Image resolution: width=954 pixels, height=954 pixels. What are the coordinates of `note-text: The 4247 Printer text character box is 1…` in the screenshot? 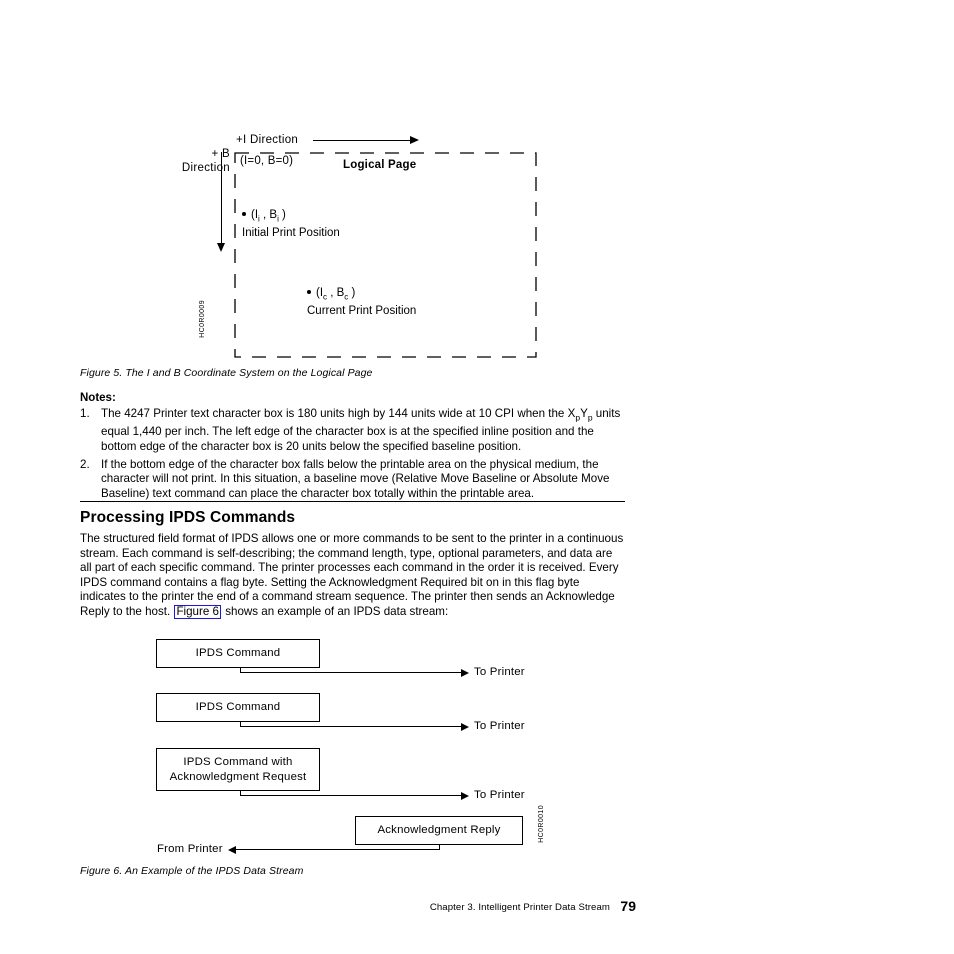 It's located at (360, 430).